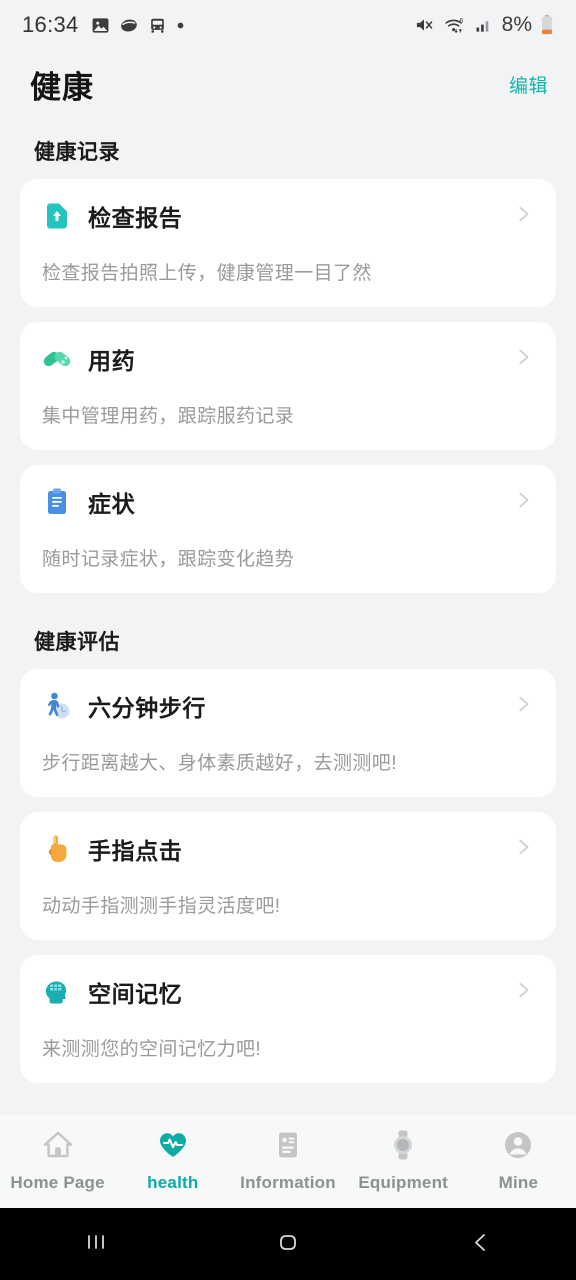 Image resolution: width=576 pixels, height=1280 pixels. Describe the element at coordinates (57, 502) in the screenshot. I see `clipboard-icon` at that location.